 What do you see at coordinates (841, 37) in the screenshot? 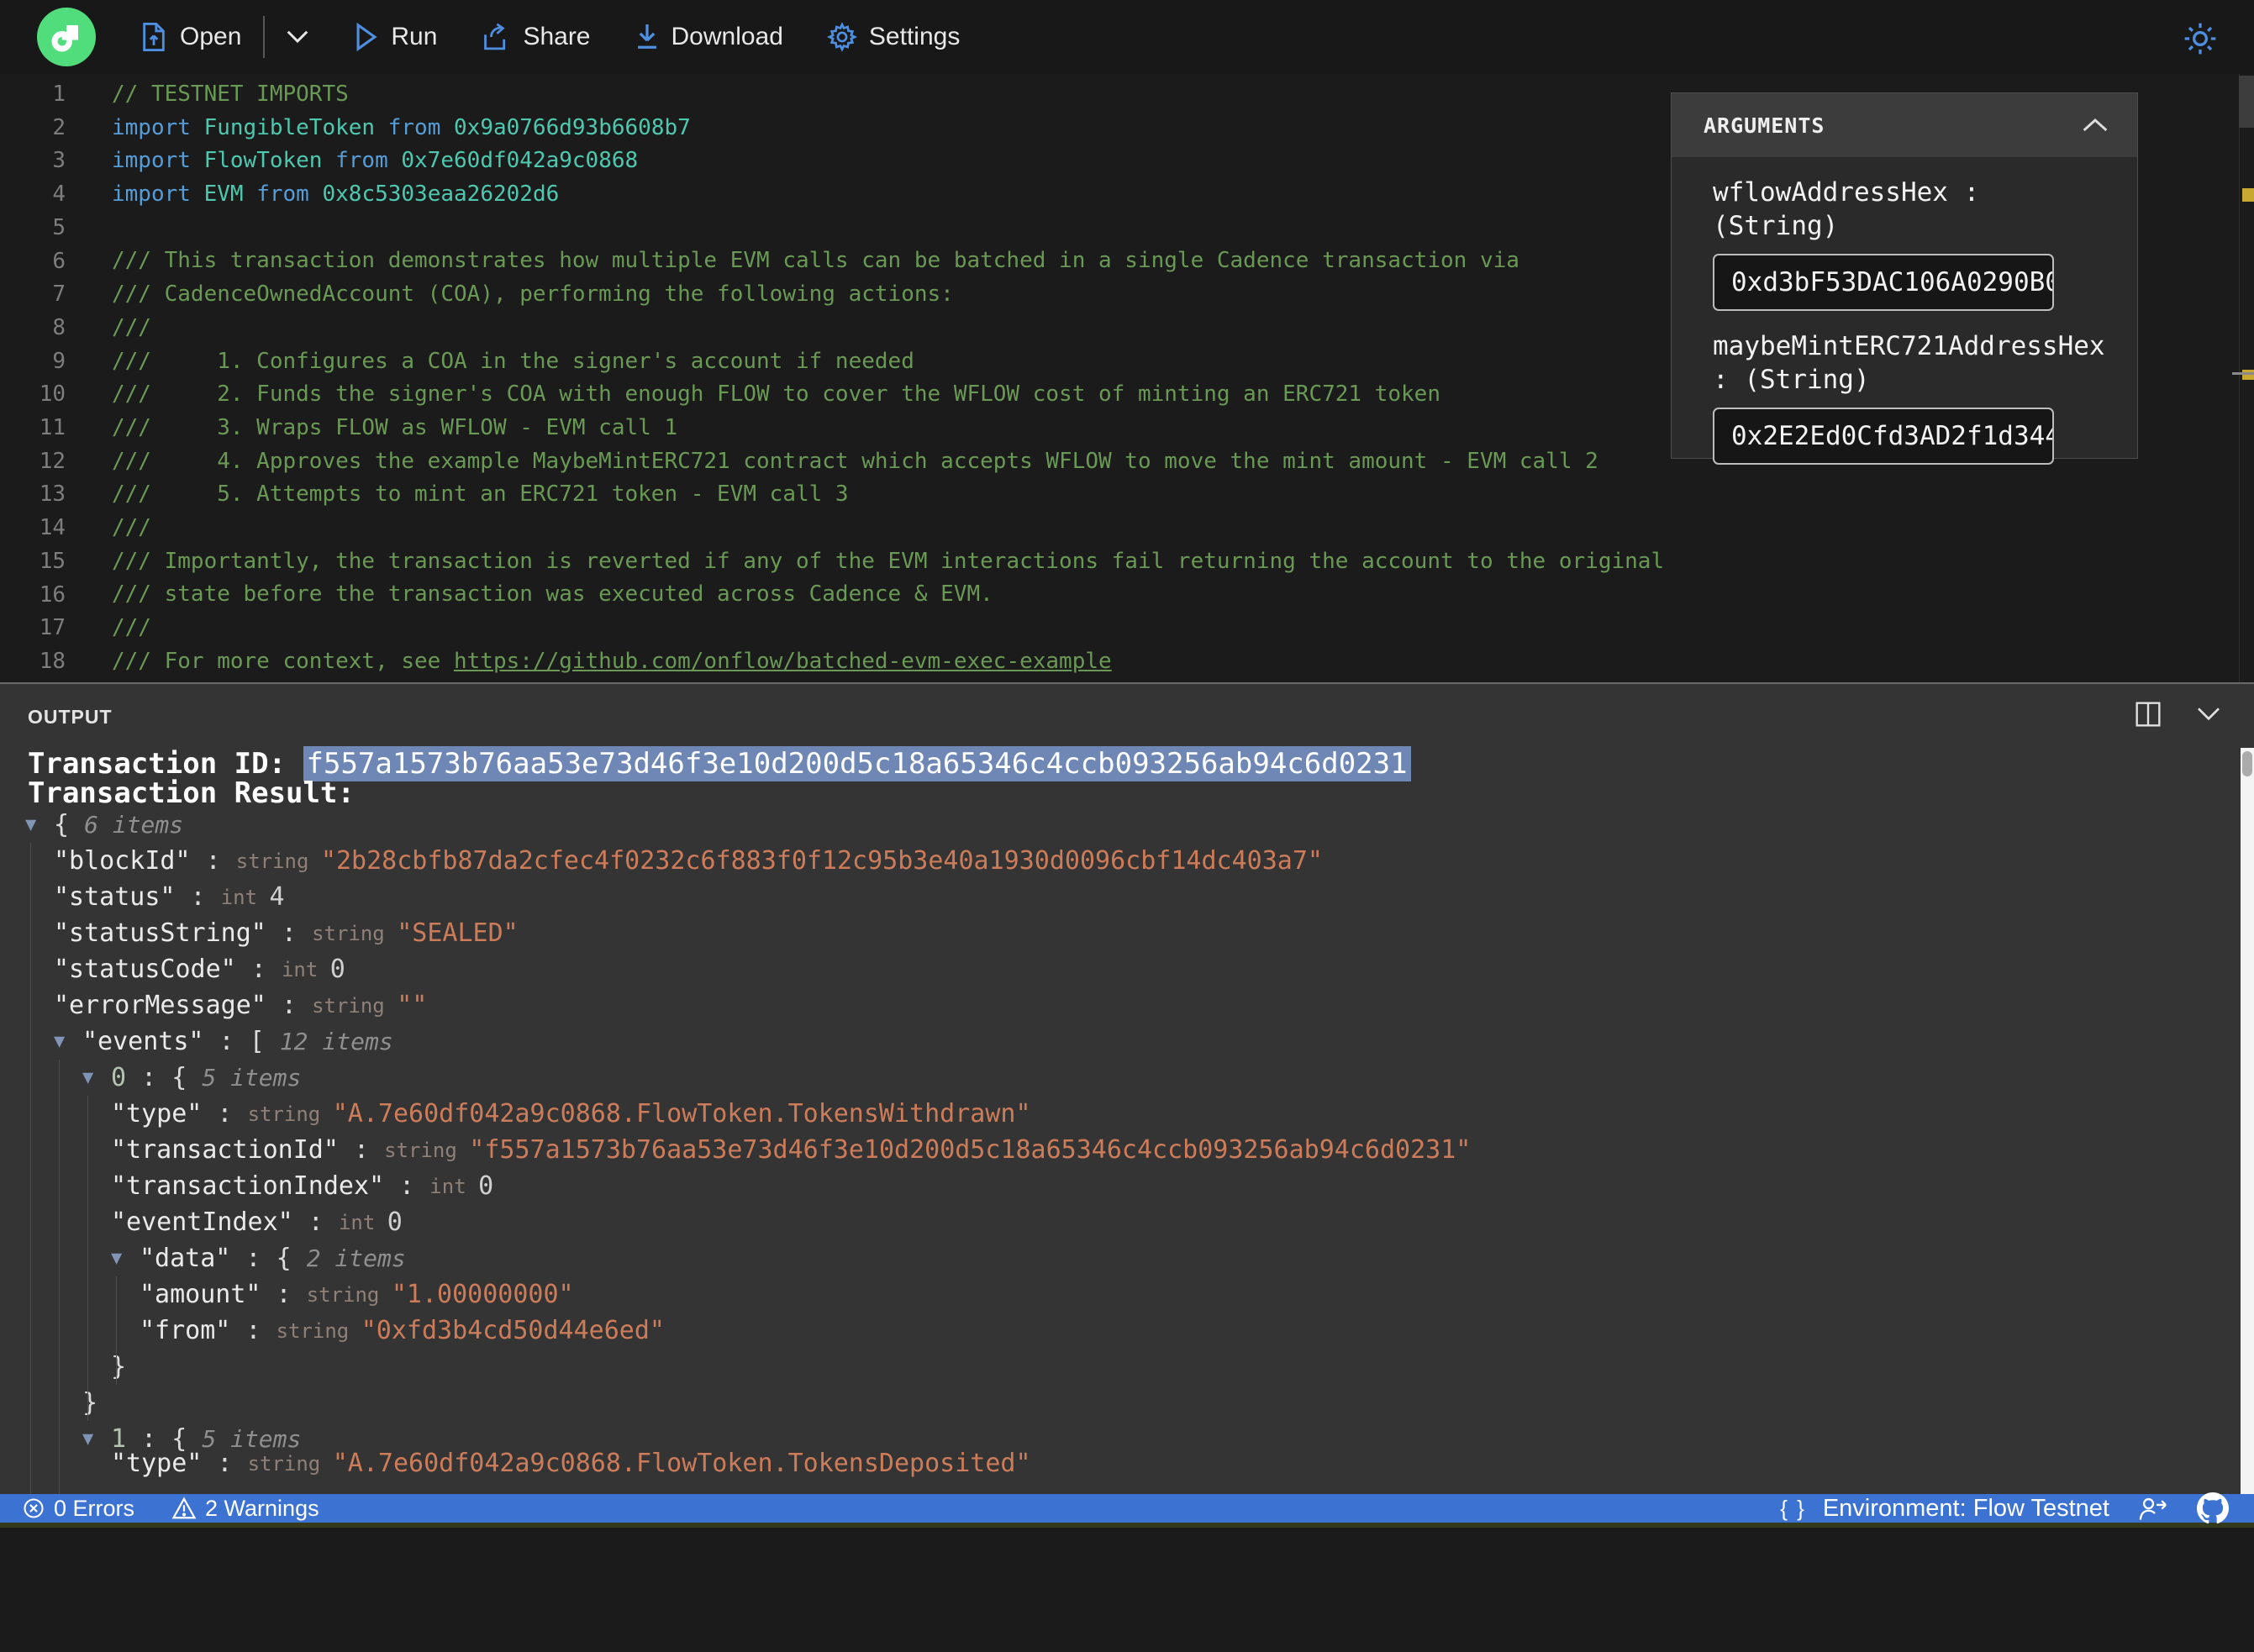
I see `settings-gear-icon` at bounding box center [841, 37].